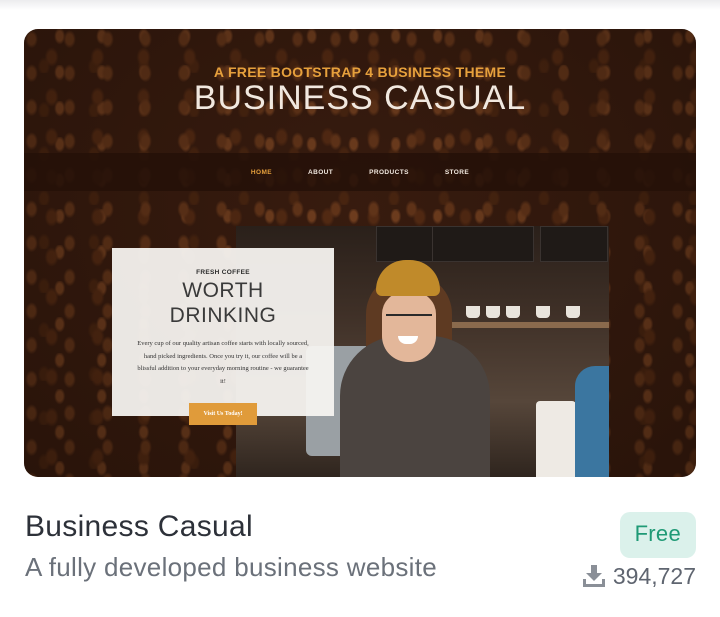 Image resolution: width=720 pixels, height=617 pixels. Describe the element at coordinates (409, 327) in the screenshot. I see `barista-face` at that location.